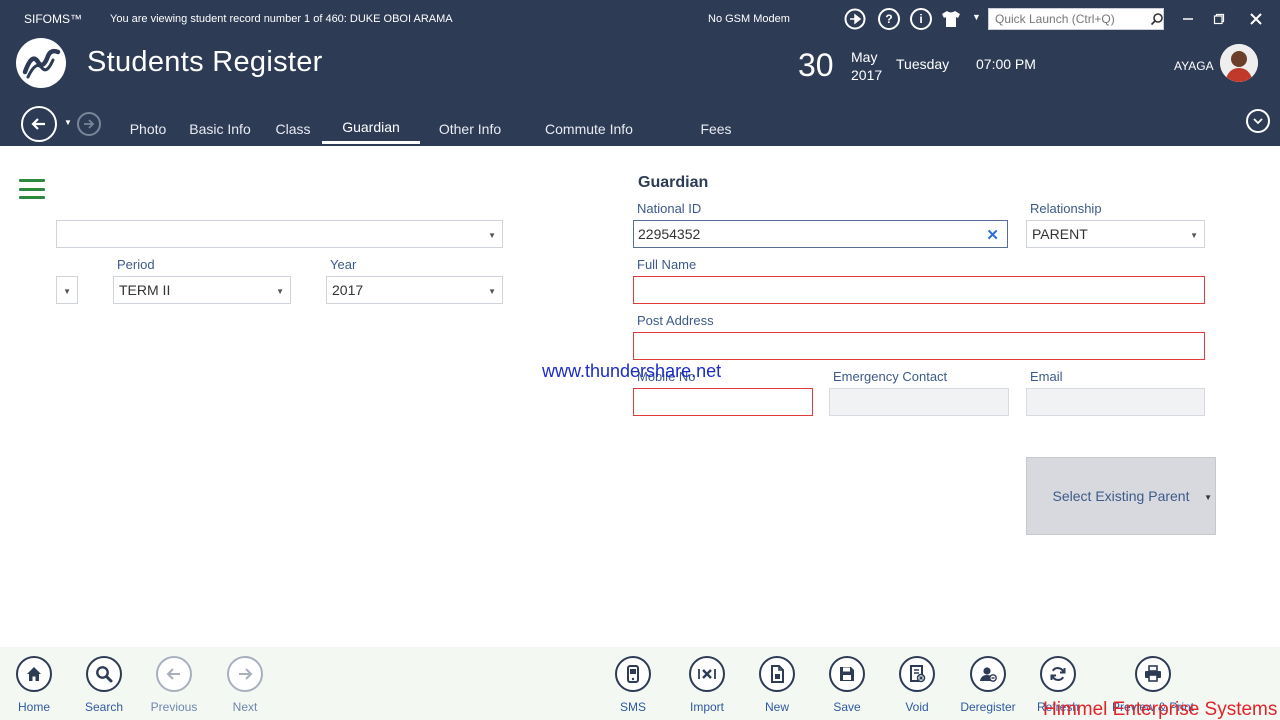  I want to click on clear-icon: ✕, so click(992, 235).